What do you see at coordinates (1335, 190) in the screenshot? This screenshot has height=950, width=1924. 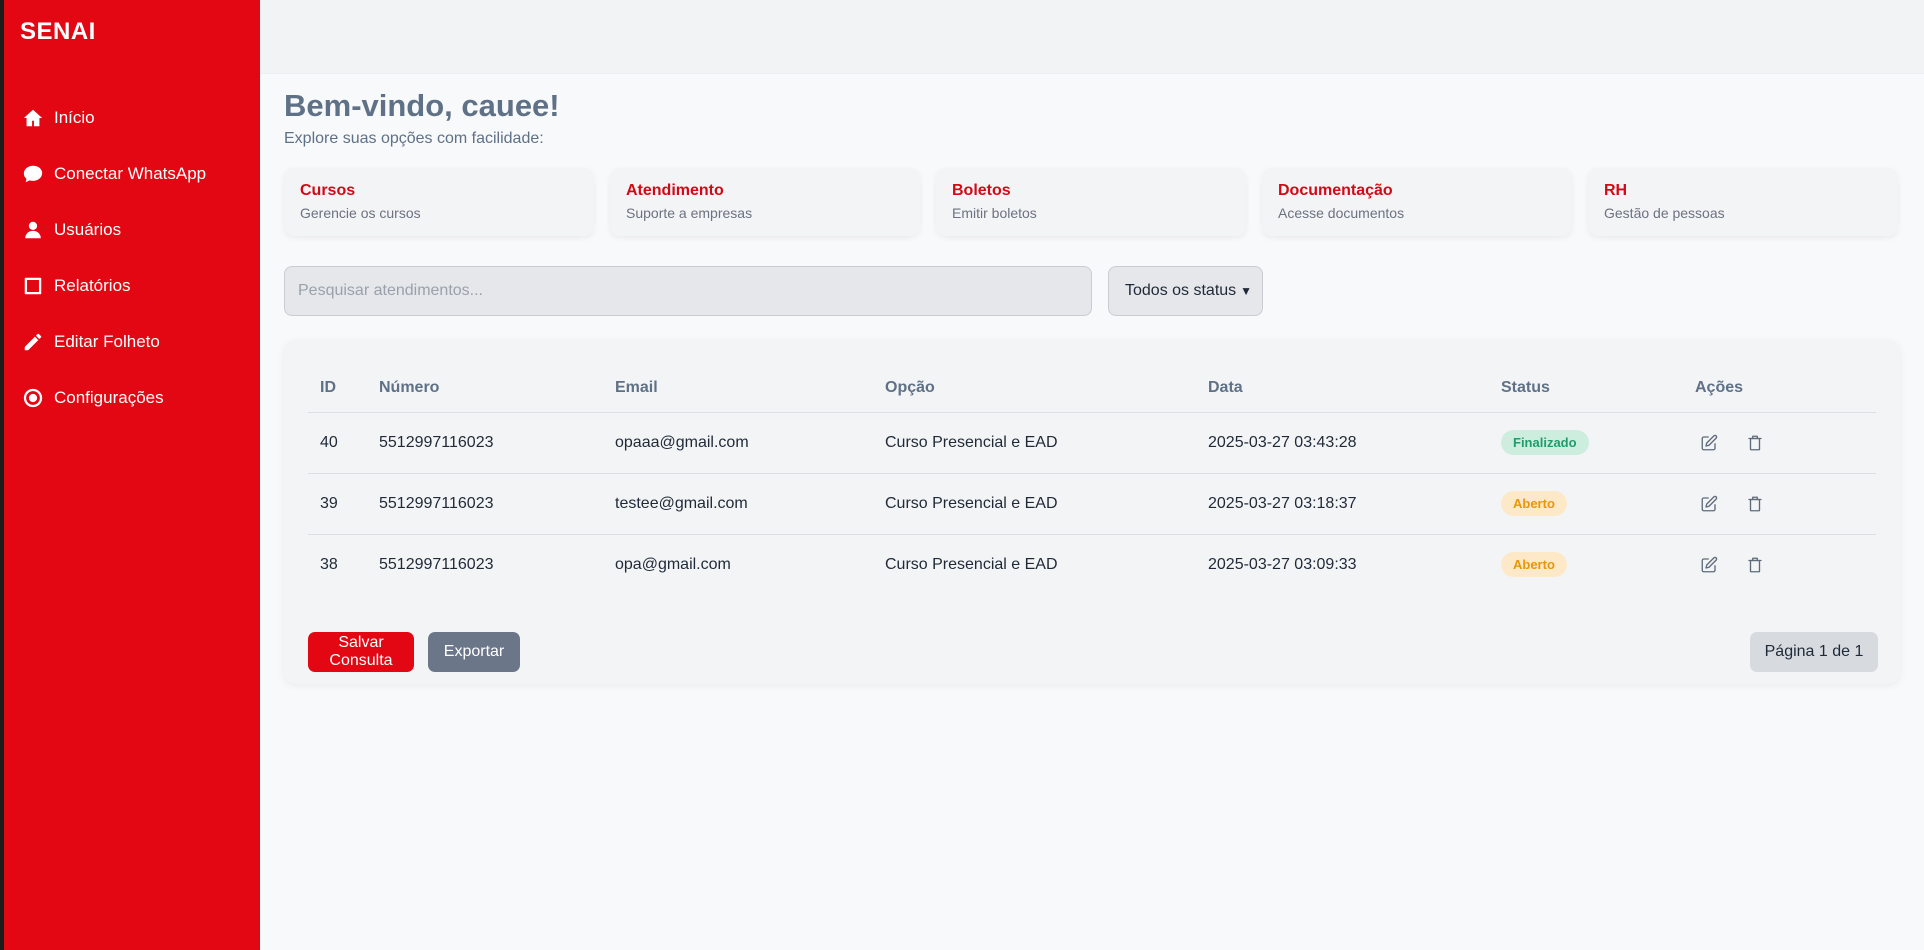 I see `card-title: Documentação` at bounding box center [1335, 190].